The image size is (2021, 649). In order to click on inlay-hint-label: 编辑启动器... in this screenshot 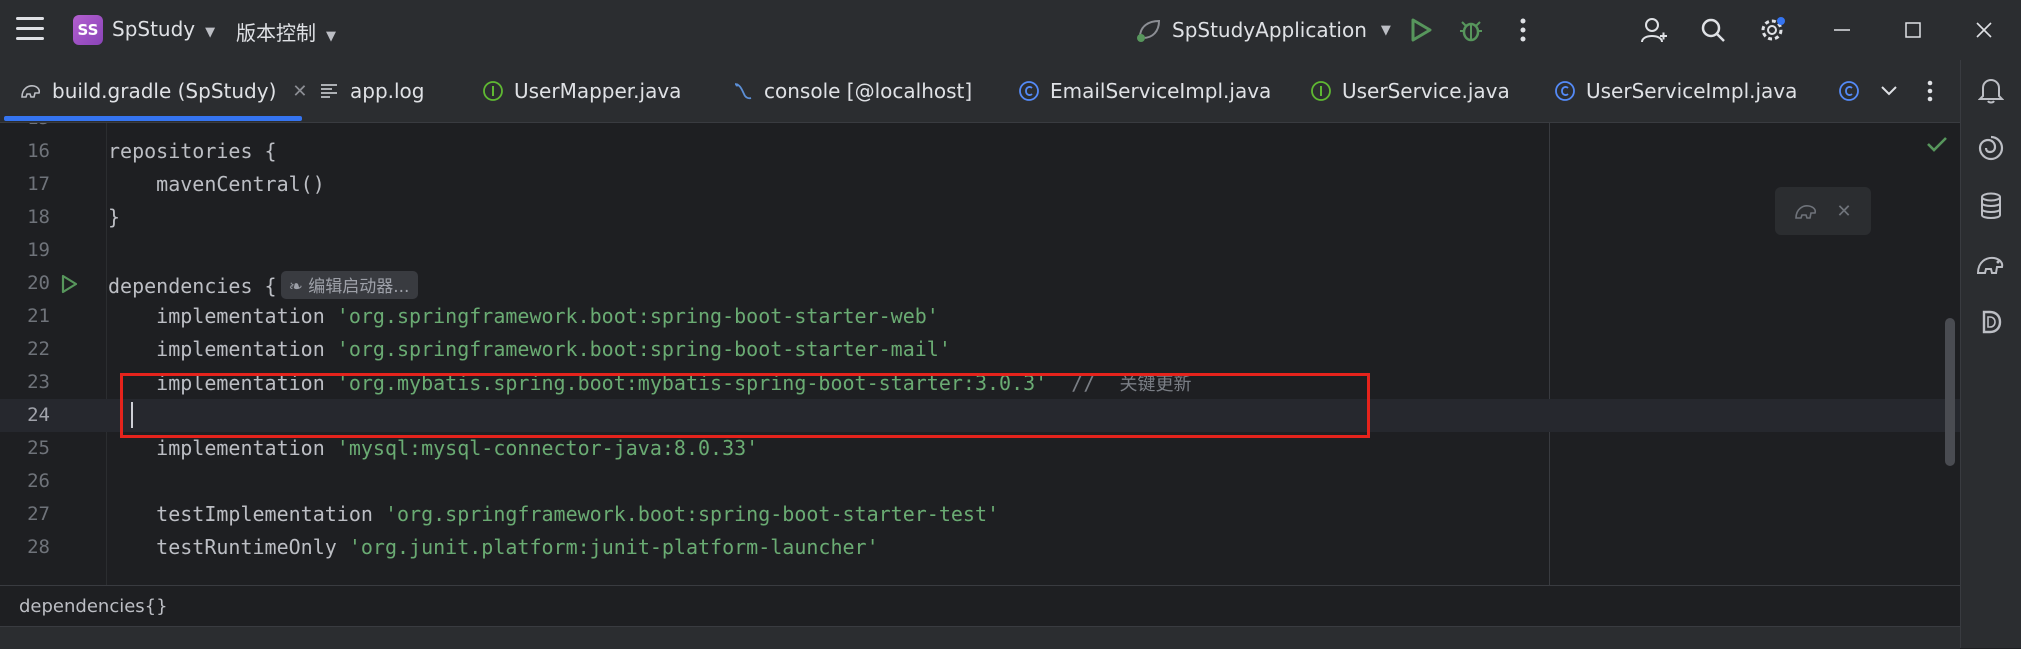, I will do `click(359, 287)`.